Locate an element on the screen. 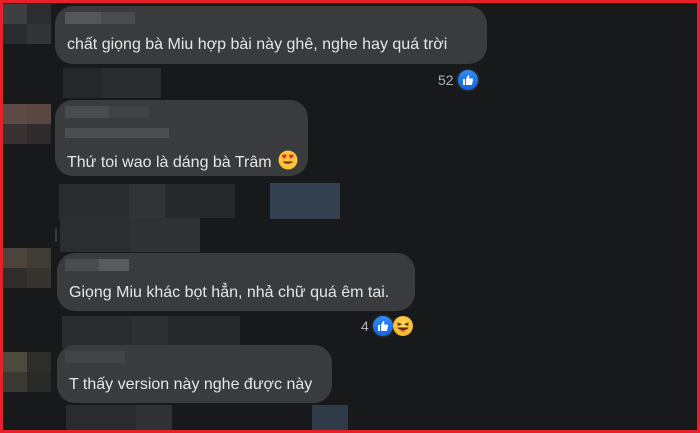 This screenshot has height=433, width=700. reaction-summary: 4 is located at coordinates (387, 326).